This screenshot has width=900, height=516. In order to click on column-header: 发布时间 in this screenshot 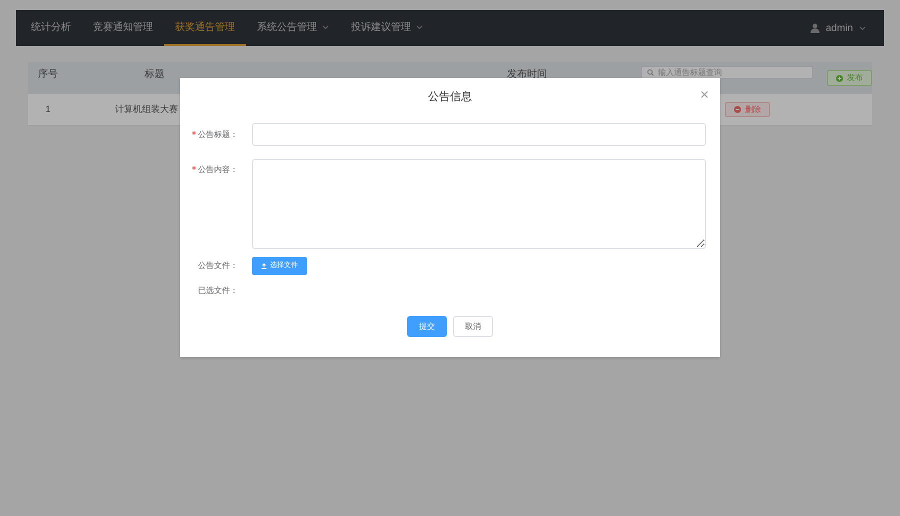, I will do `click(527, 74)`.